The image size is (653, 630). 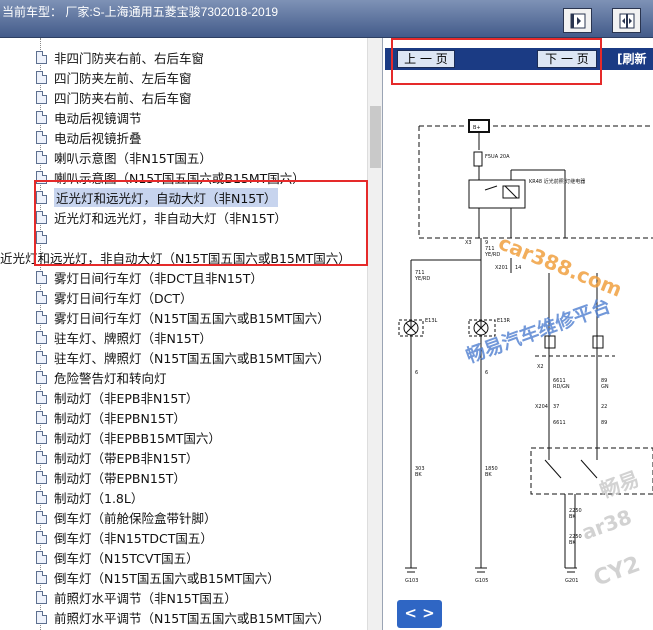 What do you see at coordinates (120, 418) in the screenshot?
I see `tree-item-label: 制动灯（非EPBN15T）` at bounding box center [120, 418].